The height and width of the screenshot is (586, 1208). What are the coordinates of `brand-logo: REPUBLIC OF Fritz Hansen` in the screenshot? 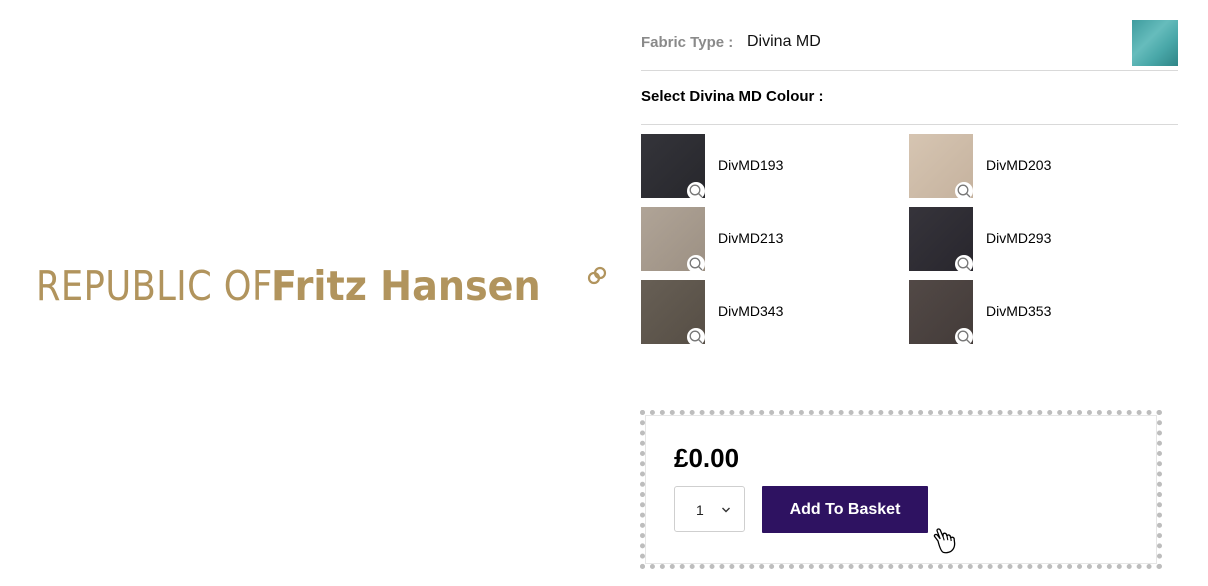 It's located at (321, 288).